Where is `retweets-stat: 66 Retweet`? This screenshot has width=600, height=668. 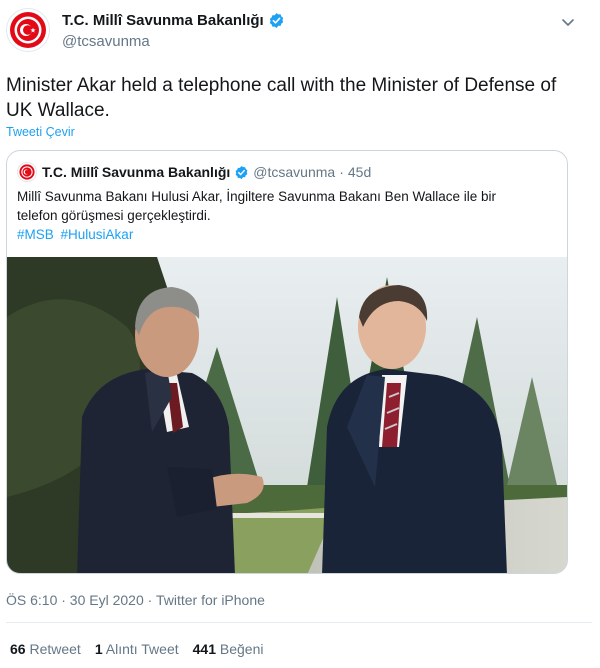
retweets-stat: 66 Retweet is located at coordinates (45, 649).